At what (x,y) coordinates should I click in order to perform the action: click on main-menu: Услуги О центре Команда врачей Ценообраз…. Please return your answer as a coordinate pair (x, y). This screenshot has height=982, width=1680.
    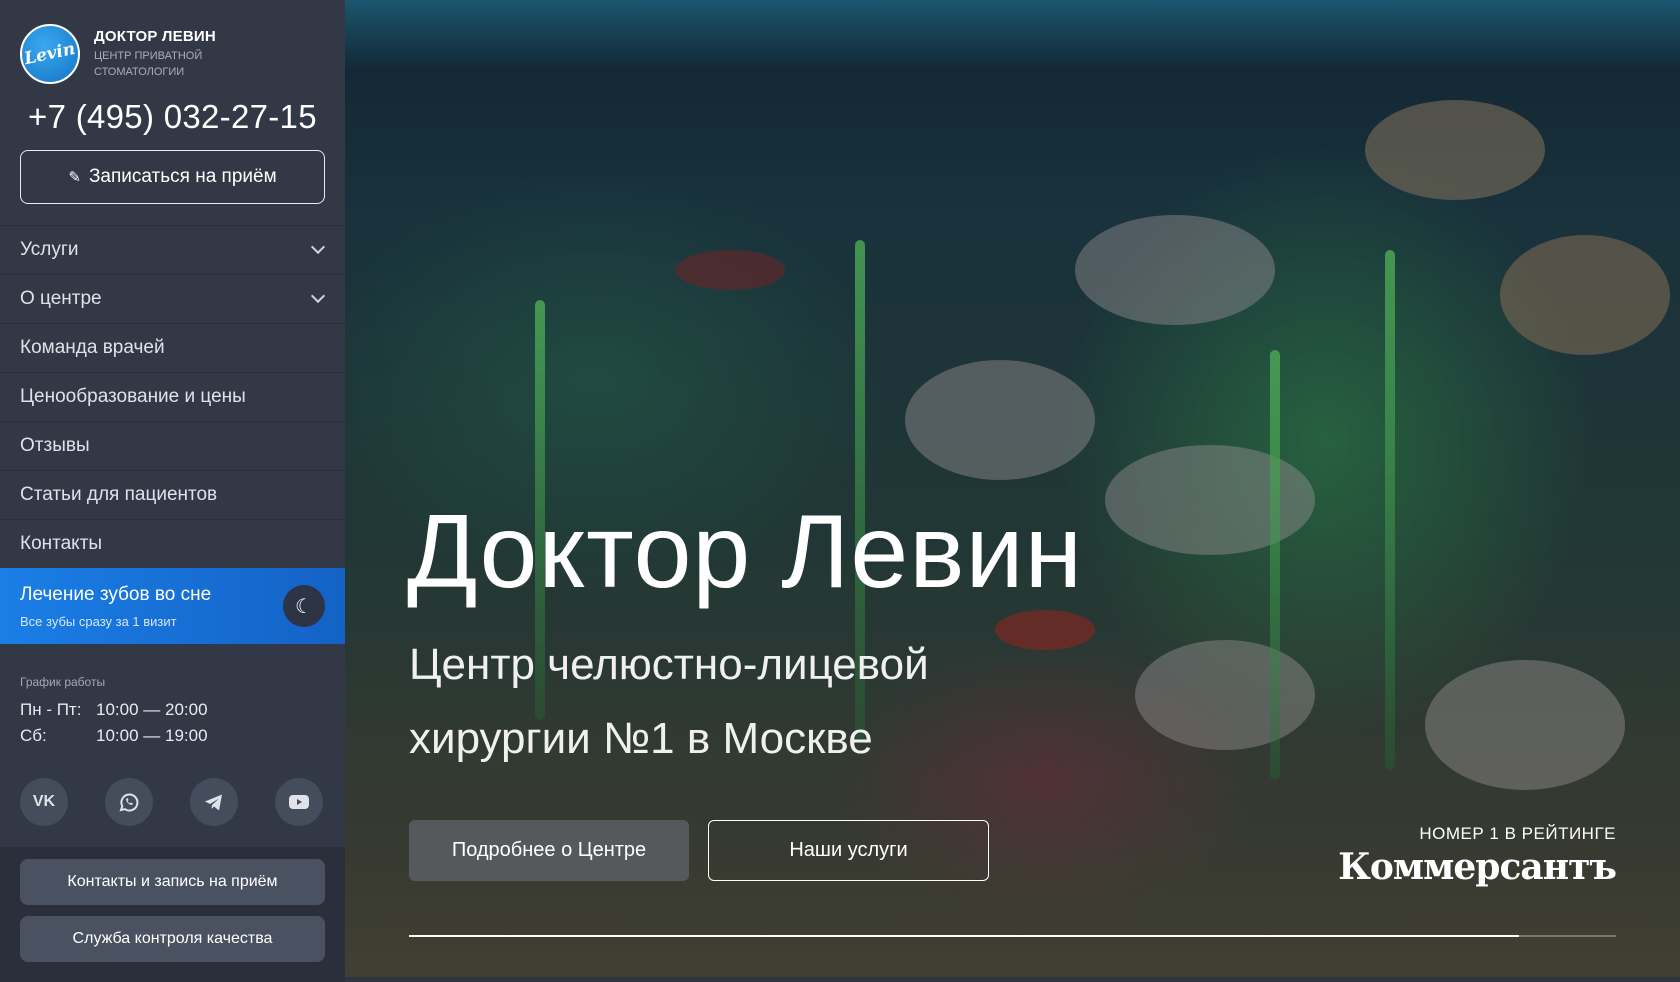
    Looking at the image, I should click on (172, 396).